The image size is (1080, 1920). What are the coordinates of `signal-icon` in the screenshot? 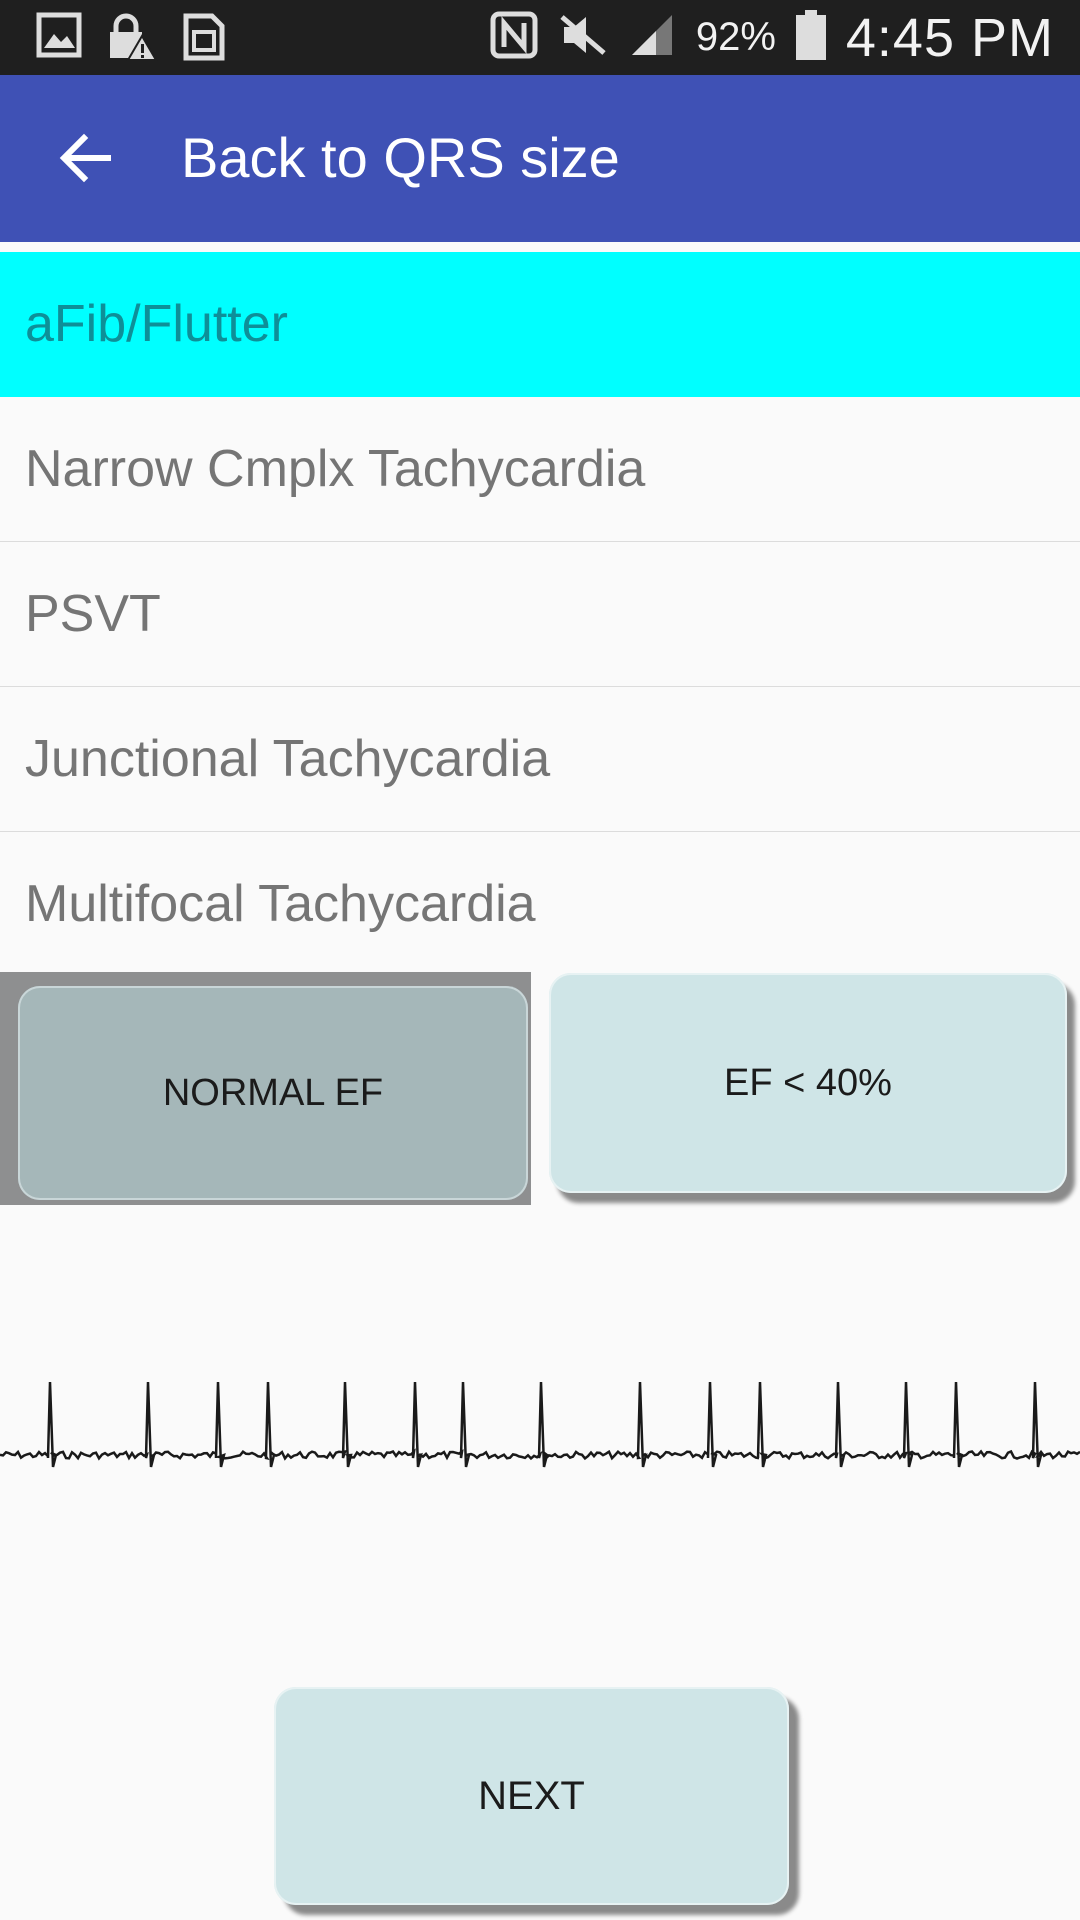 It's located at (652, 37).